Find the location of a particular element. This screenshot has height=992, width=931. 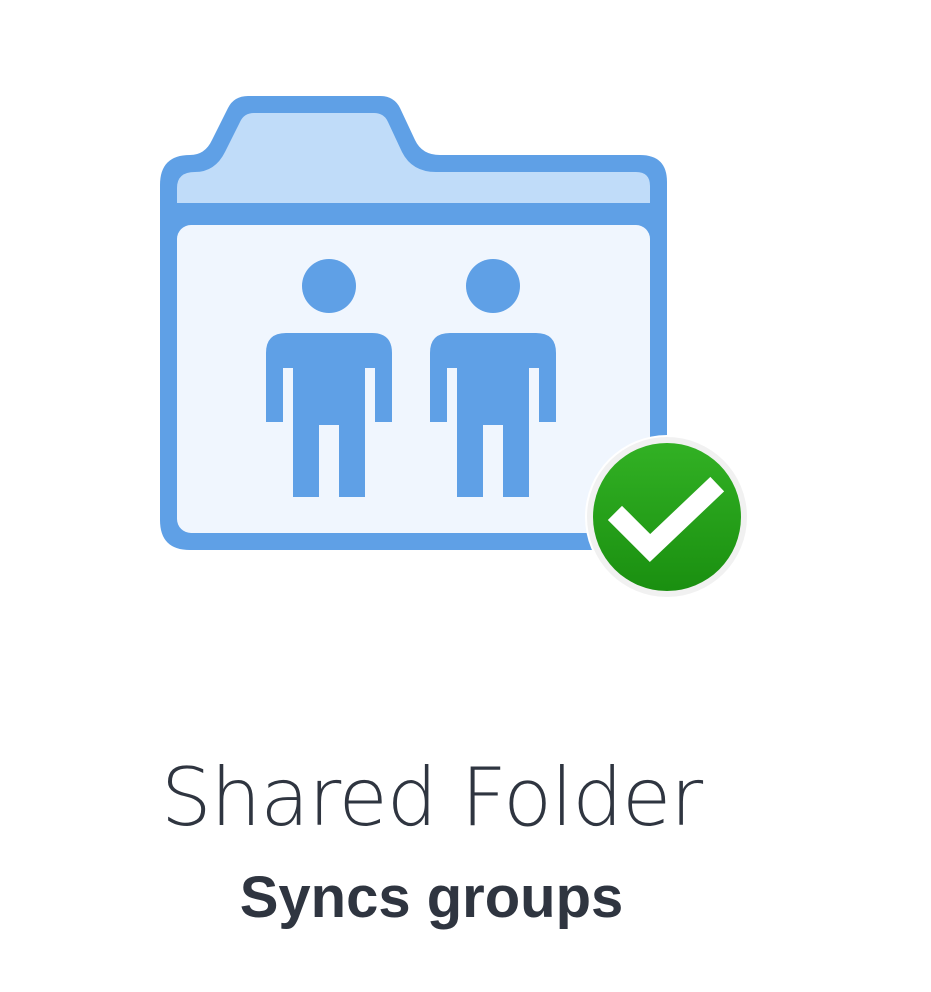

sync-complete-checkmark-icon is located at coordinates (667, 517).